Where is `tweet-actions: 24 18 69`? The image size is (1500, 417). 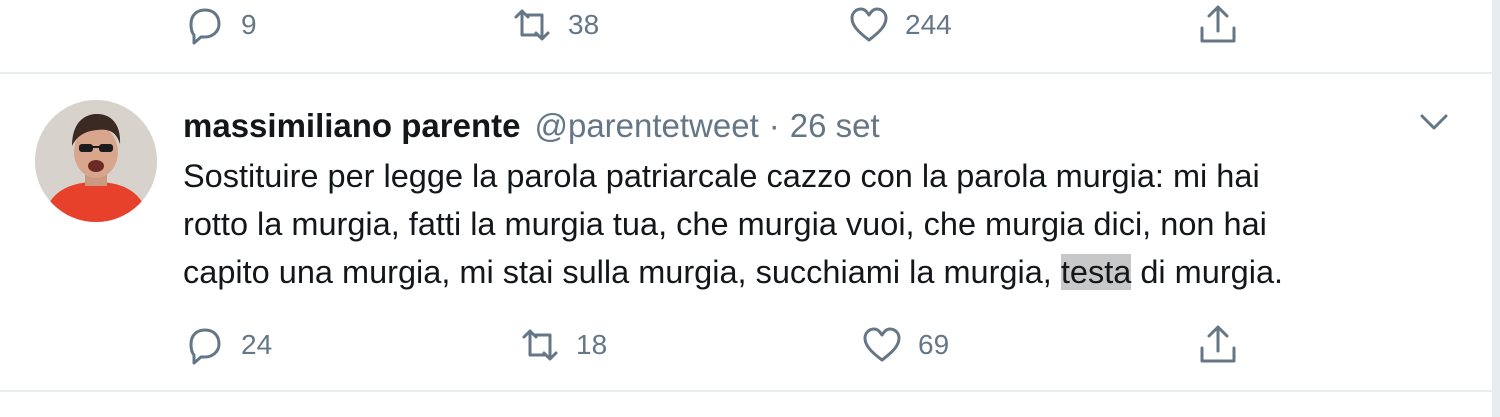 tweet-actions: 24 18 69 is located at coordinates (700, 345).